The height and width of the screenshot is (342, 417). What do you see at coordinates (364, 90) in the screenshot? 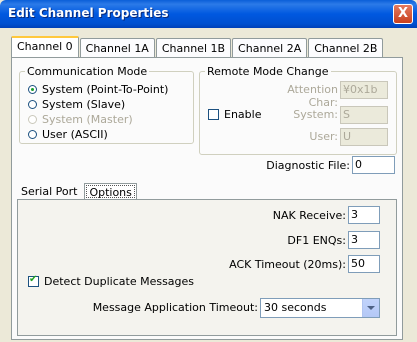
I see `attention-char-input: ¥0x1b` at bounding box center [364, 90].